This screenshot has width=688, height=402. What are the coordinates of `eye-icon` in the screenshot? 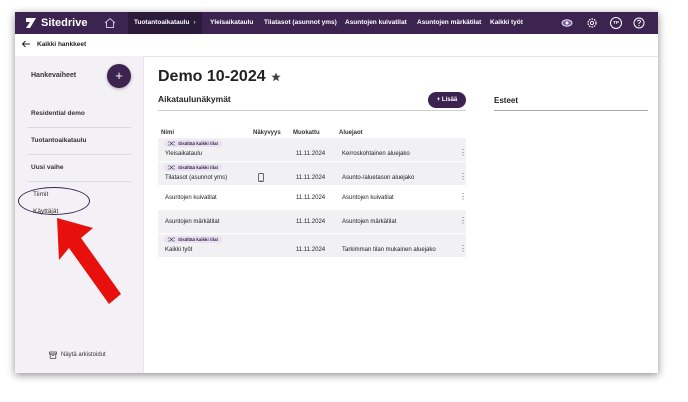 It's located at (567, 23).